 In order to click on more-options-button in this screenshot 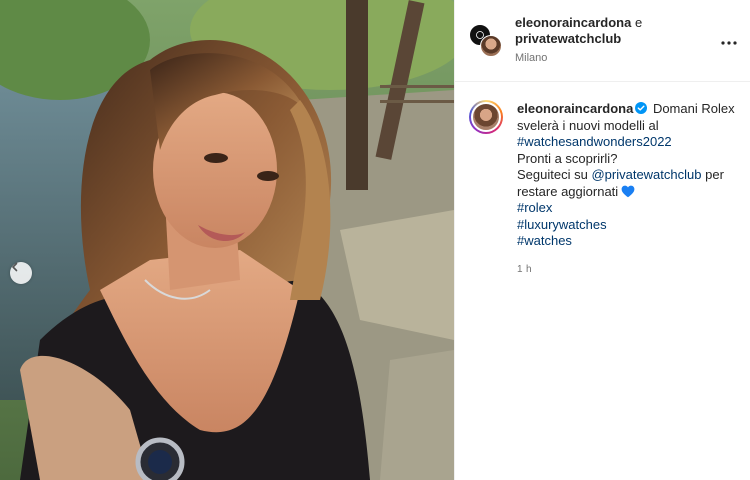, I will do `click(729, 41)`.